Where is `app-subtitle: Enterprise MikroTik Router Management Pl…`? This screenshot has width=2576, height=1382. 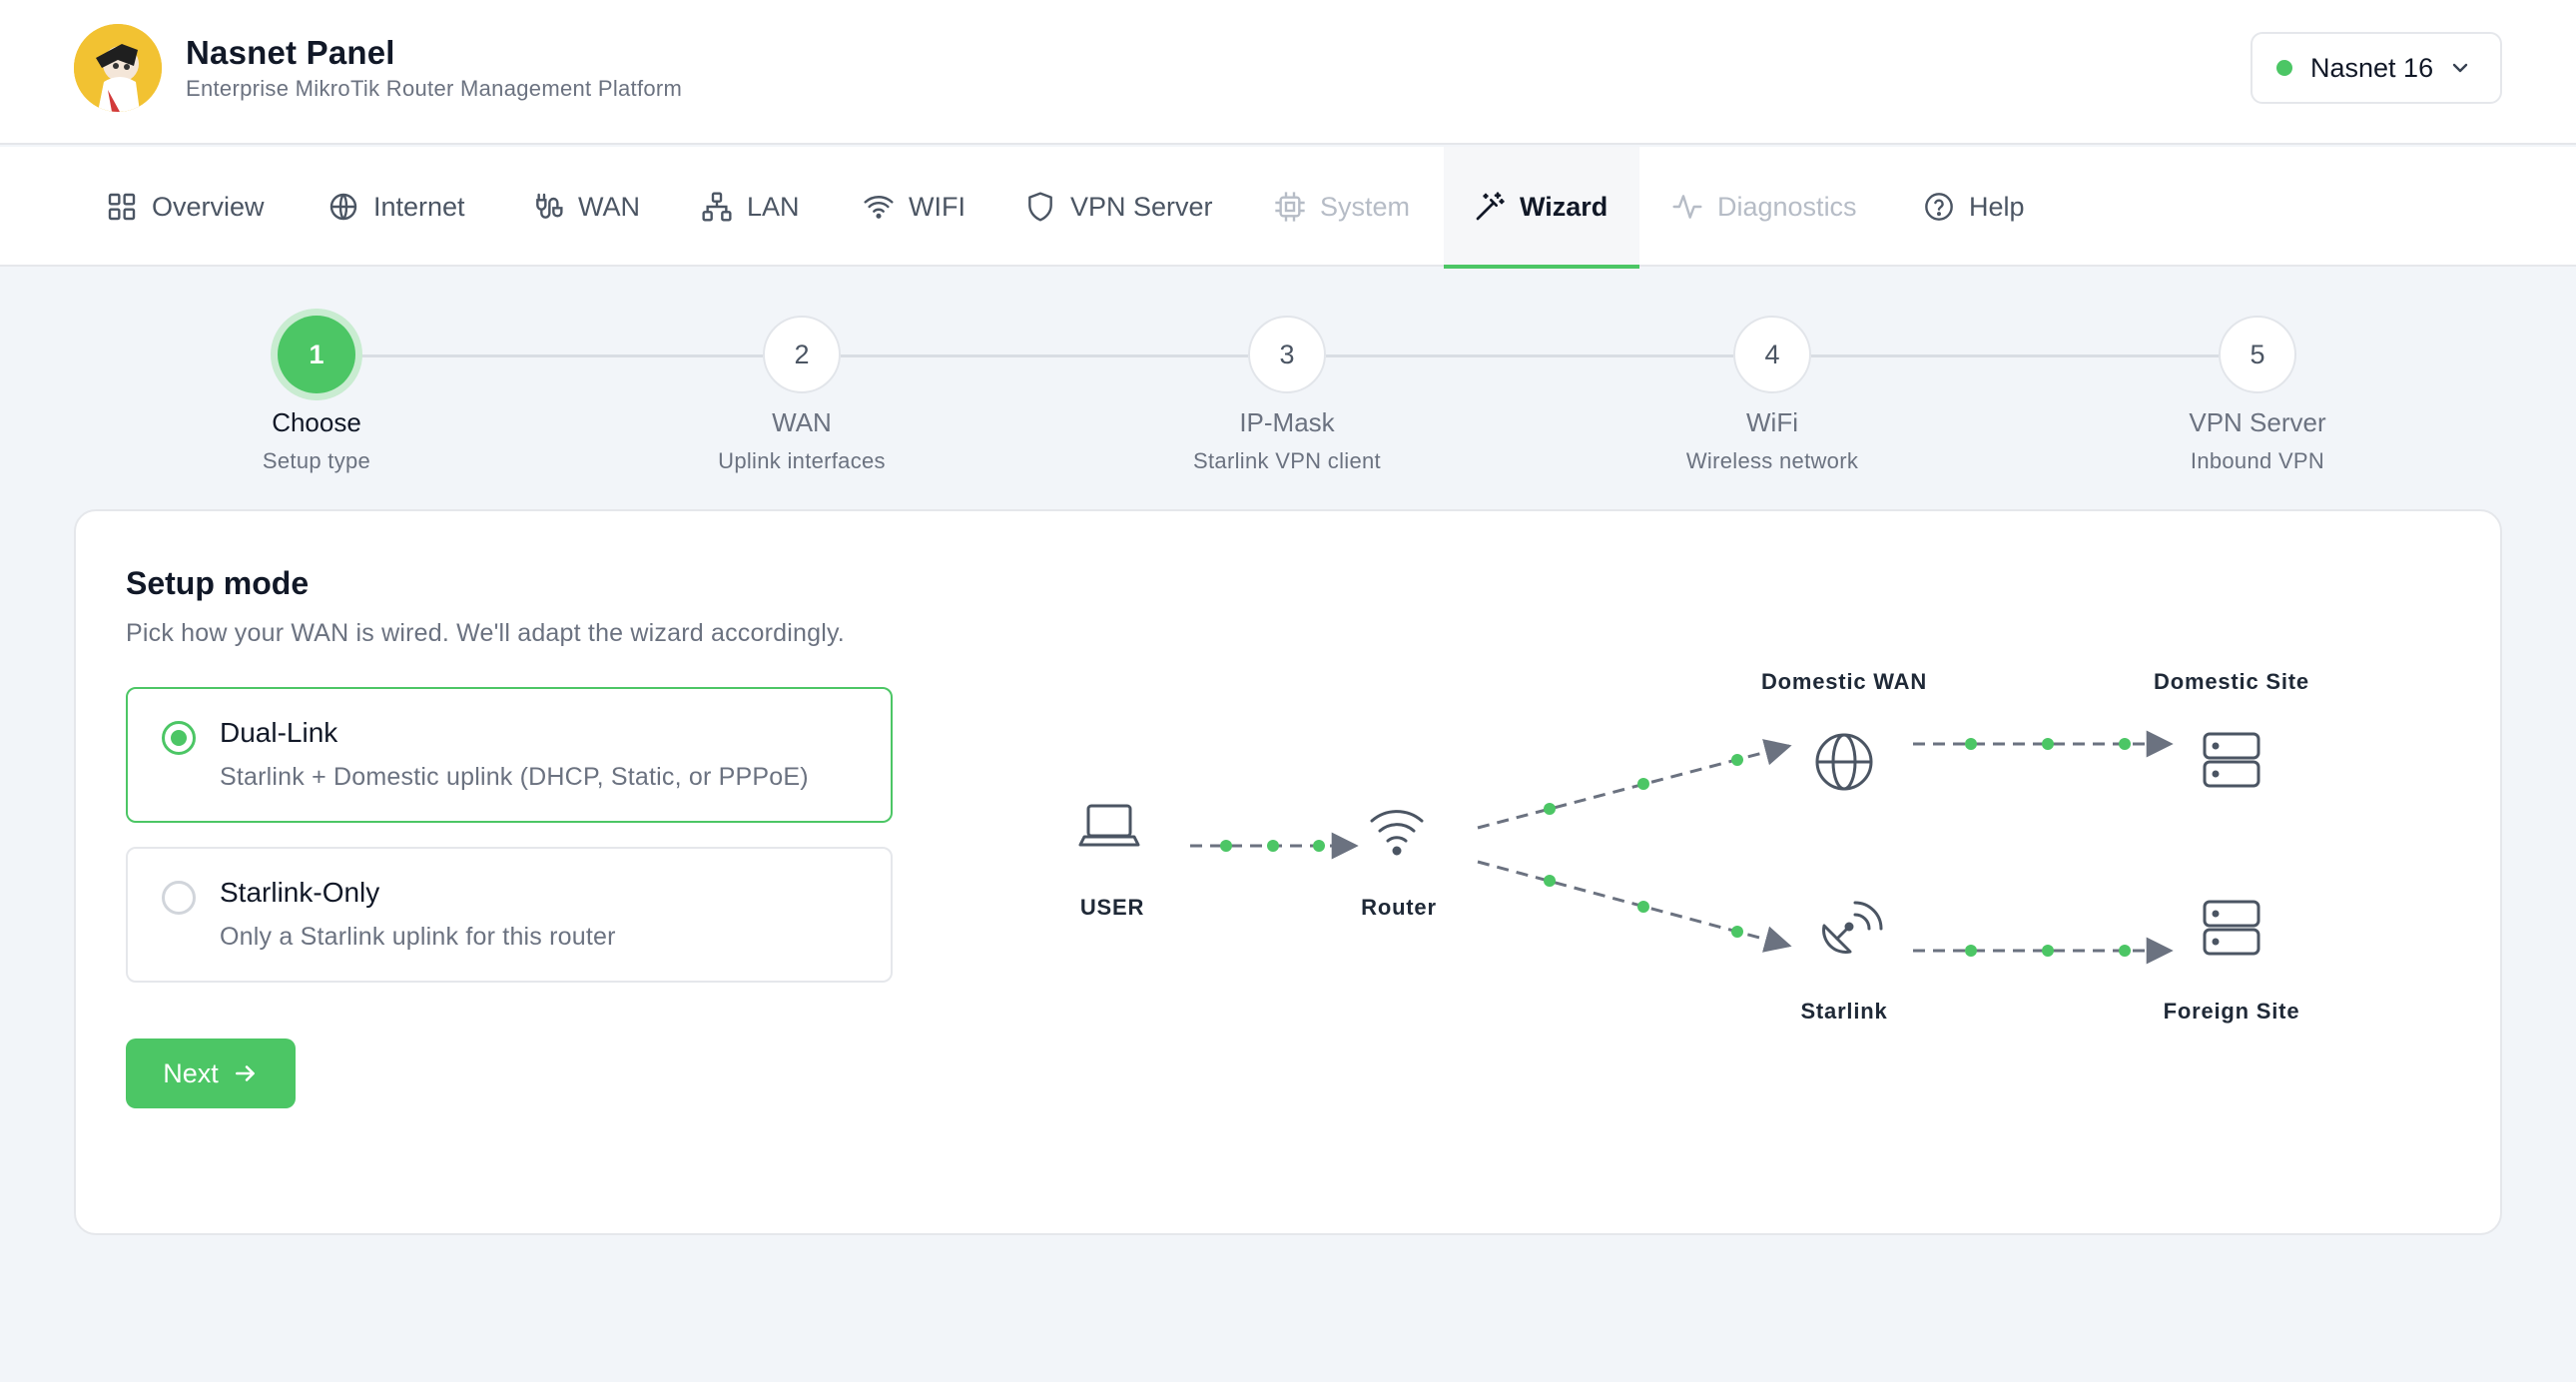 app-subtitle: Enterprise MikroTik Router Management Pl… is located at coordinates (435, 89).